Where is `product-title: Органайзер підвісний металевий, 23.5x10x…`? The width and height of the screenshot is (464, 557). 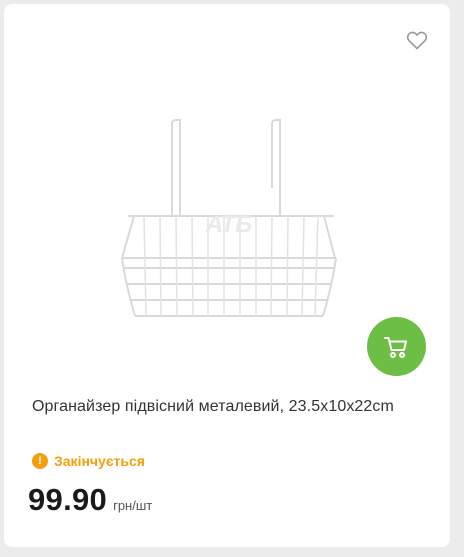 product-title: Органайзер підвісний металевий, 23.5x10x… is located at coordinates (228, 407).